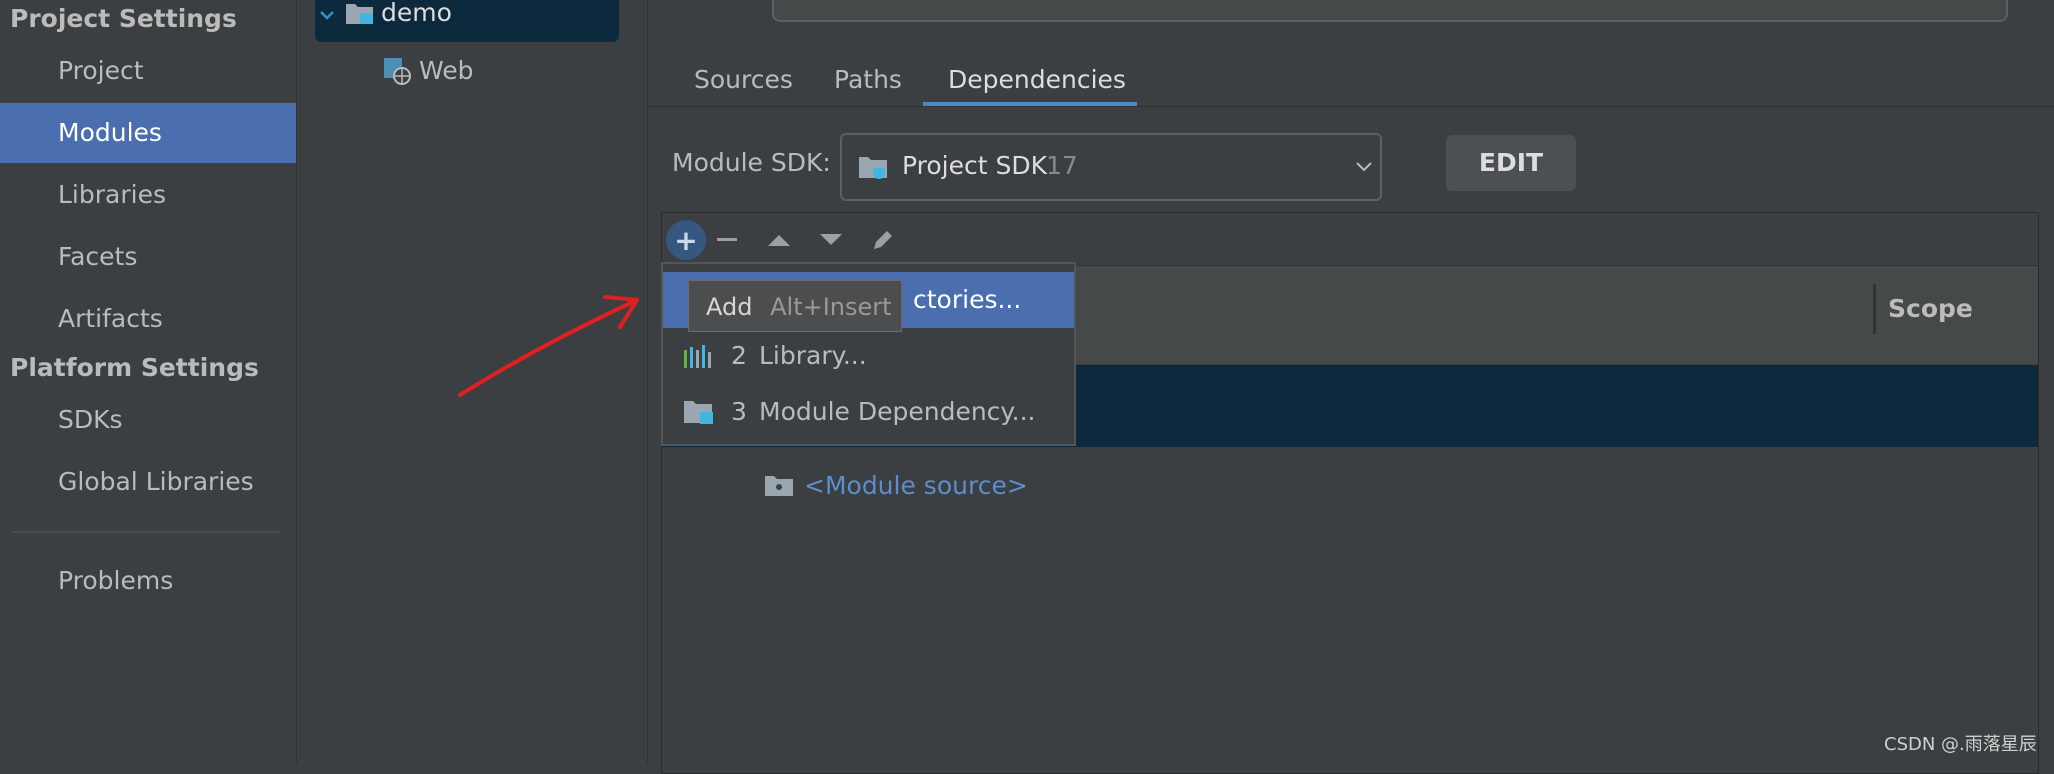  What do you see at coordinates (148, 482) in the screenshot?
I see `sidebar-item-global-libraries: Global Libraries` at bounding box center [148, 482].